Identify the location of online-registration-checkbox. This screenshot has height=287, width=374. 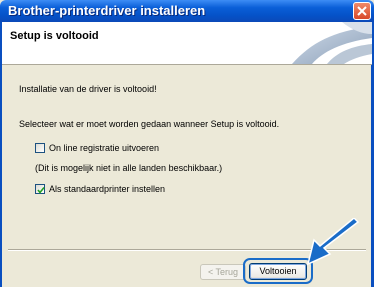
(40, 148).